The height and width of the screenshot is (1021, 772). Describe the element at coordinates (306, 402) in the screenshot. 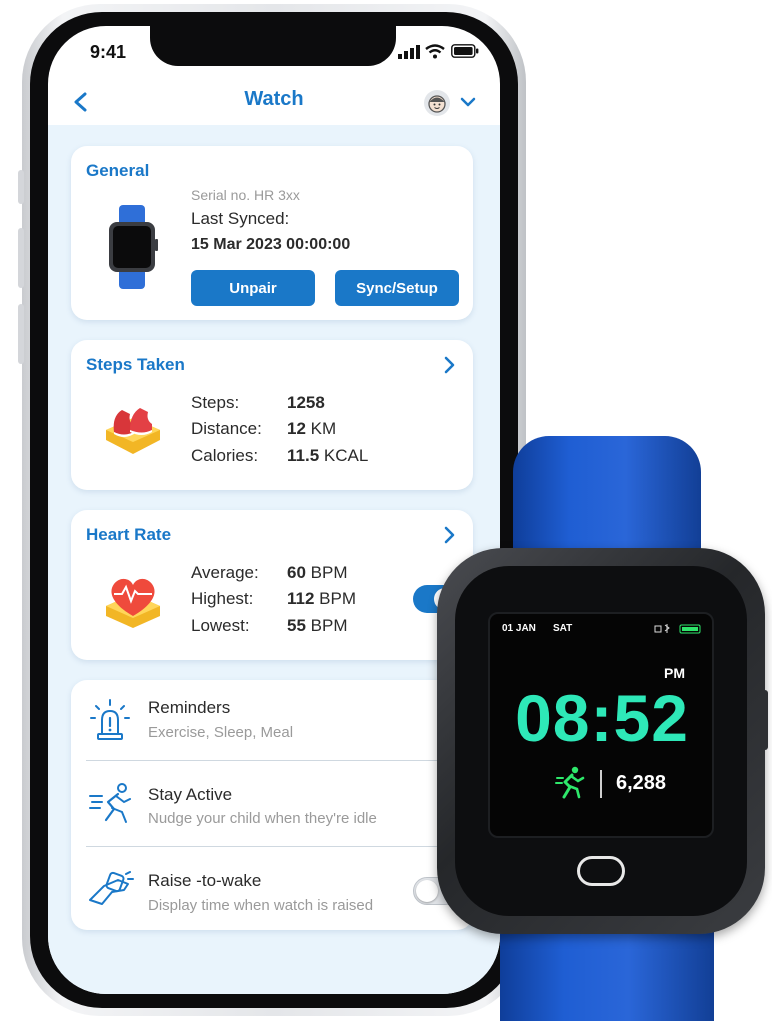

I see `steps-value: 1258` at that location.